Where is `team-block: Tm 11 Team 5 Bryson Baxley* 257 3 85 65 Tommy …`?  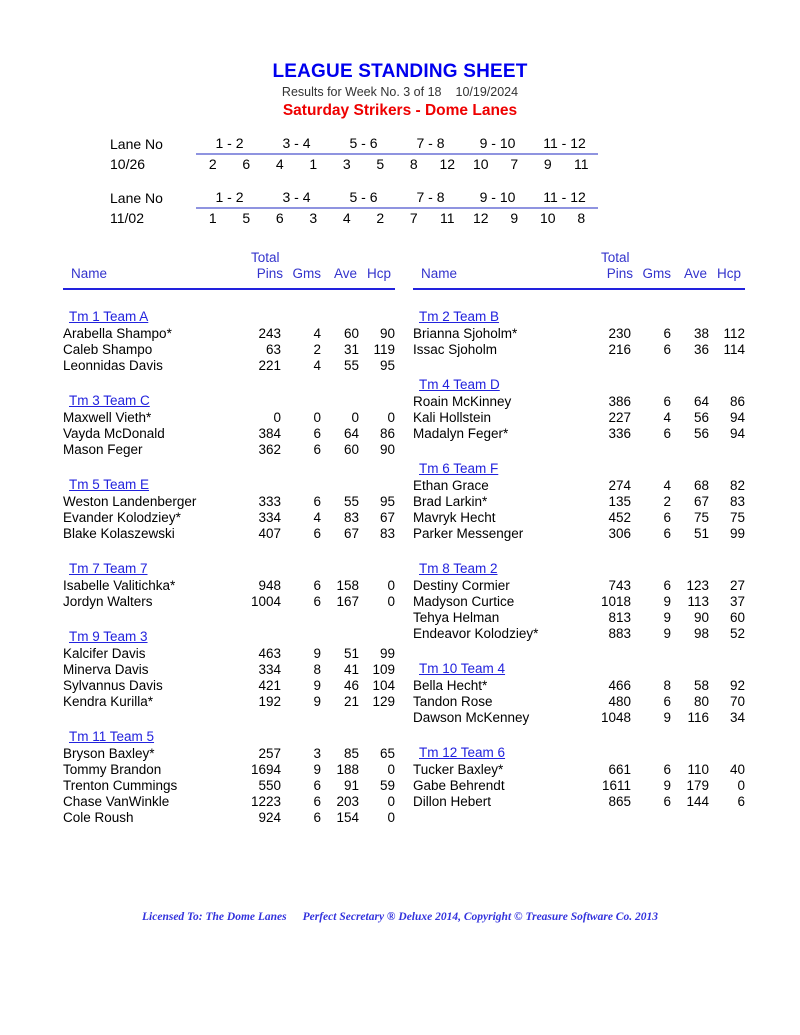
team-block: Tm 11 Team 5 Bryson Baxley* 257 3 85 65 Tommy … is located at coordinates (229, 777).